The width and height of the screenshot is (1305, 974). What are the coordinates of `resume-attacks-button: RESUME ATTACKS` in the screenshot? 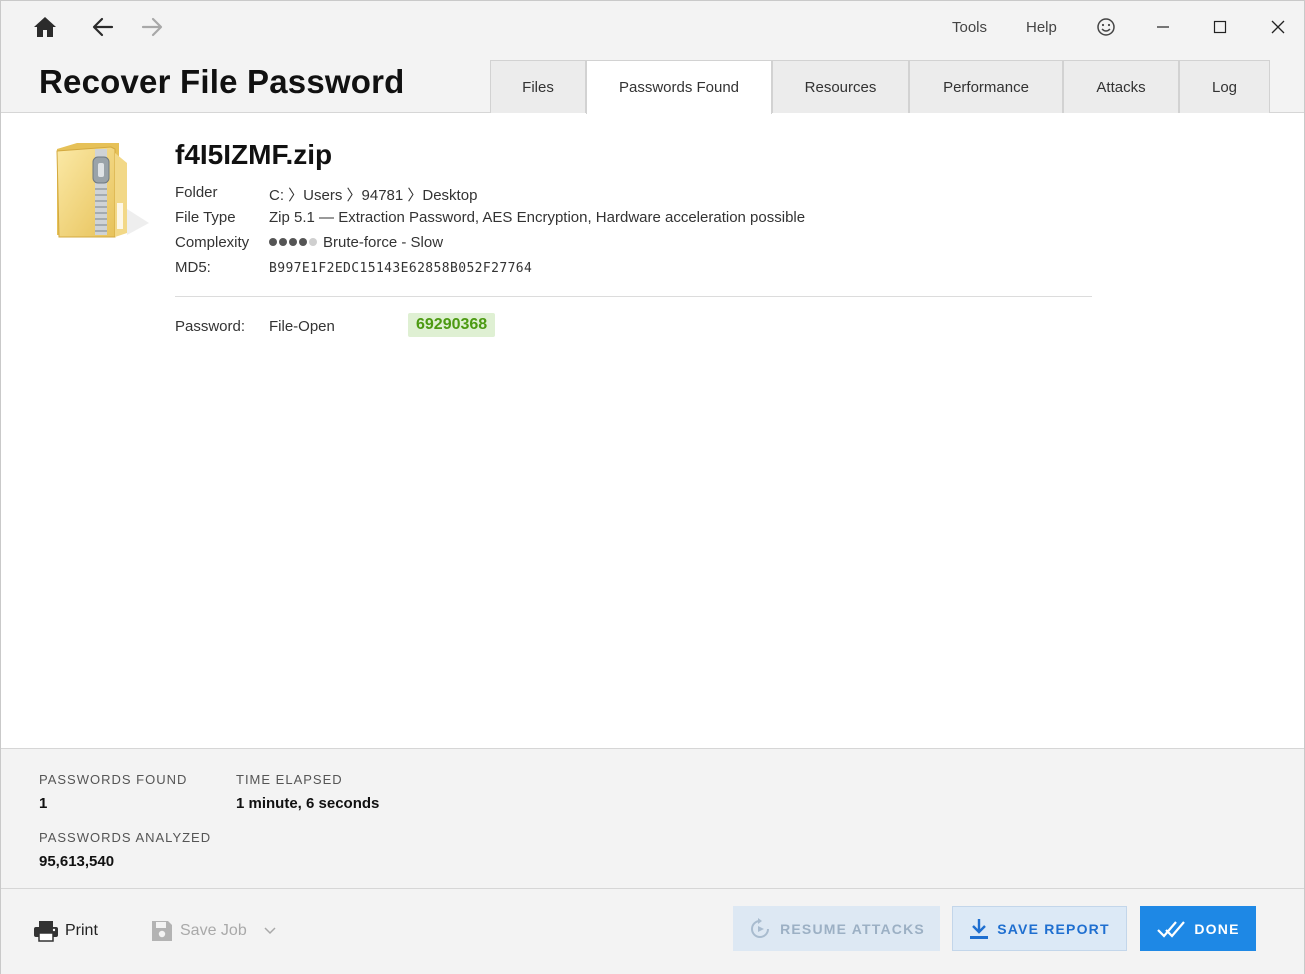 It's located at (836, 928).